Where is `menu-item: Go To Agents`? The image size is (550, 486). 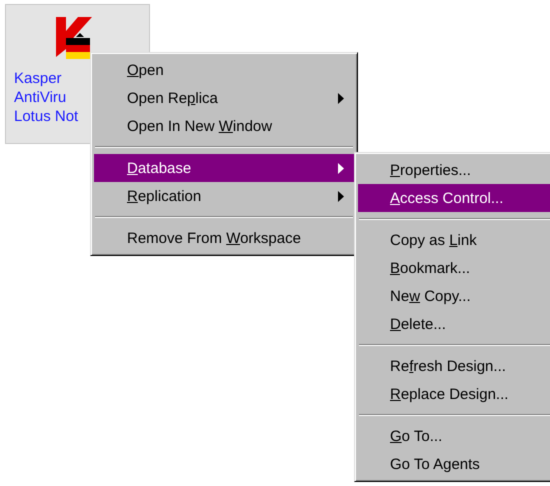 menu-item: Go To Agents is located at coordinates (454, 464).